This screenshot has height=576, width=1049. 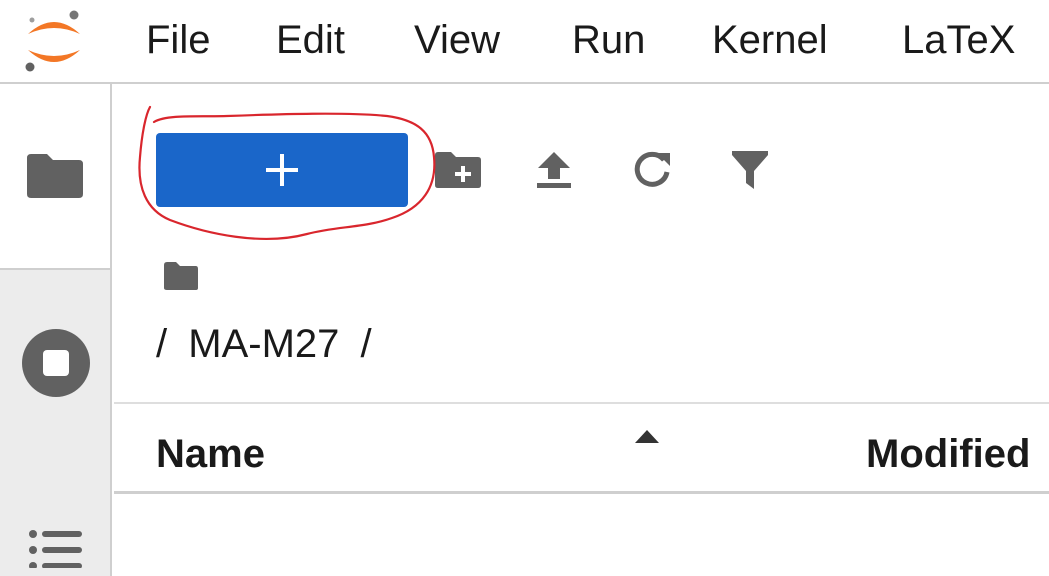 I want to click on breadcrumb: / MA-M27 /, so click(x=264, y=344).